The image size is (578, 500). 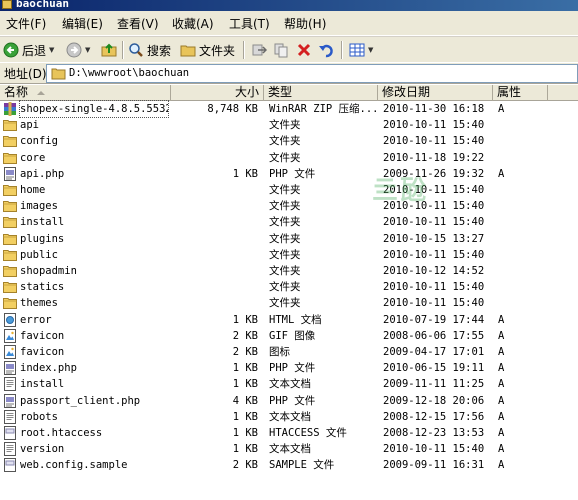 I want to click on address-input: D:\wwwroot\baochuan, so click(x=312, y=73).